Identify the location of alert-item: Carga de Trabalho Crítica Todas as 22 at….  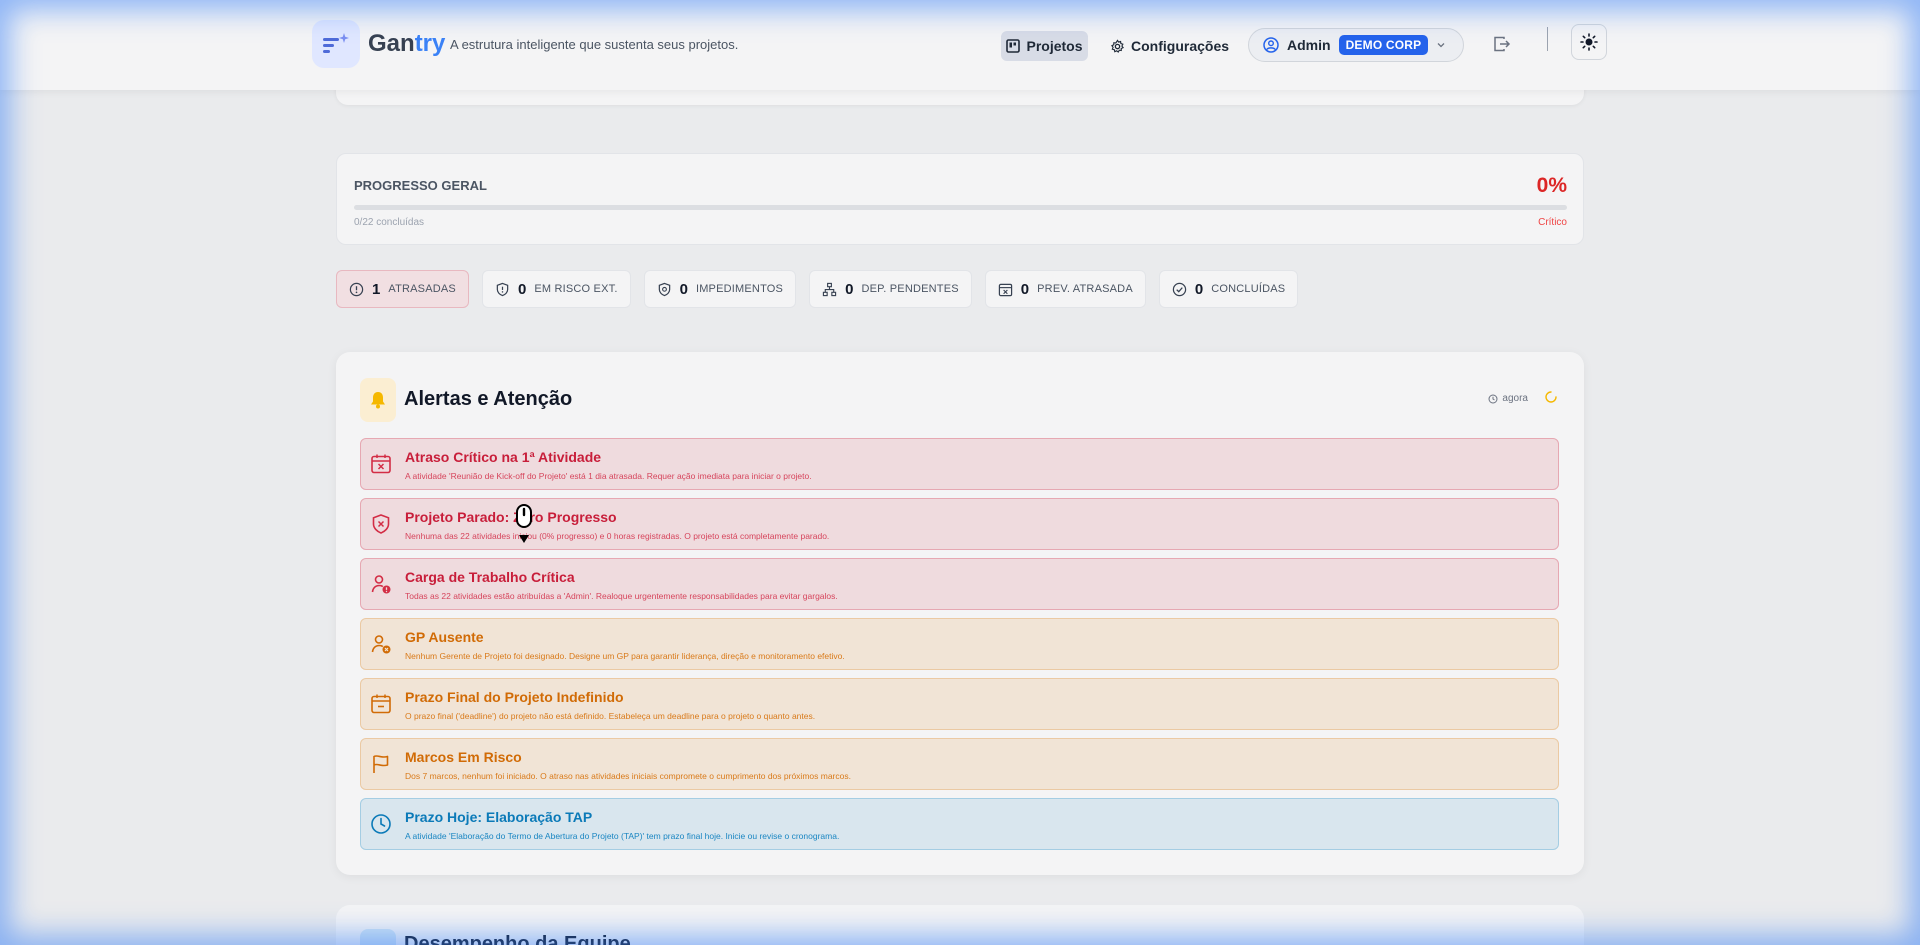
(959, 584).